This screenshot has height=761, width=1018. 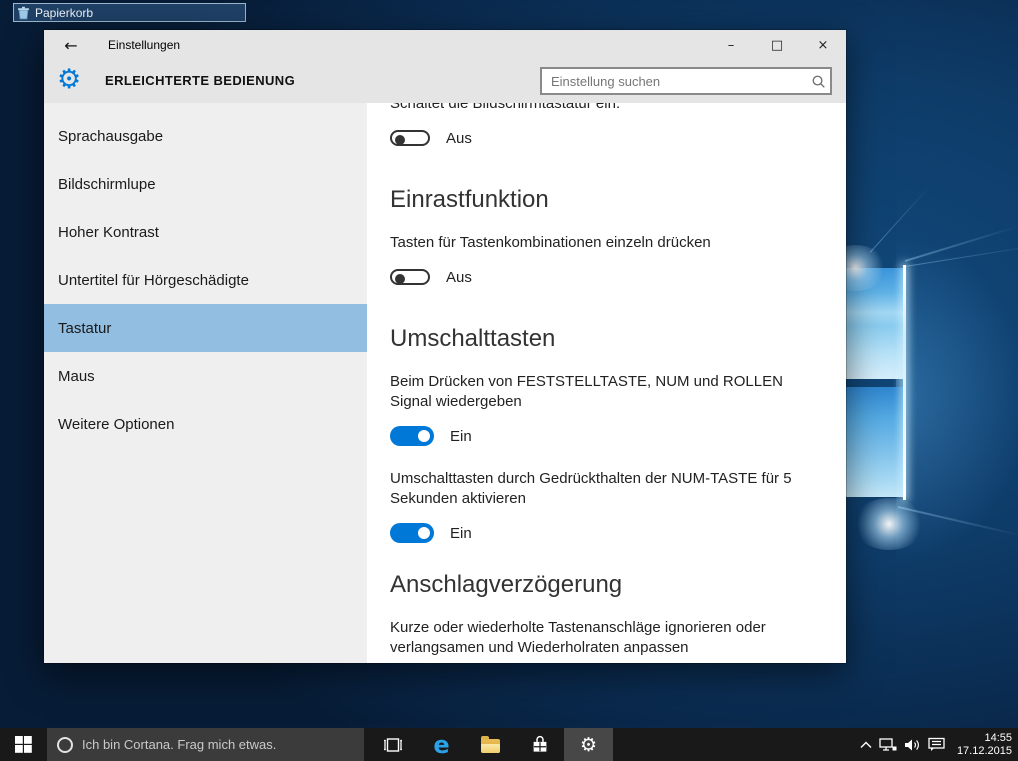 What do you see at coordinates (600, 277) in the screenshot?
I see `toggle-sticky-keys: Aus` at bounding box center [600, 277].